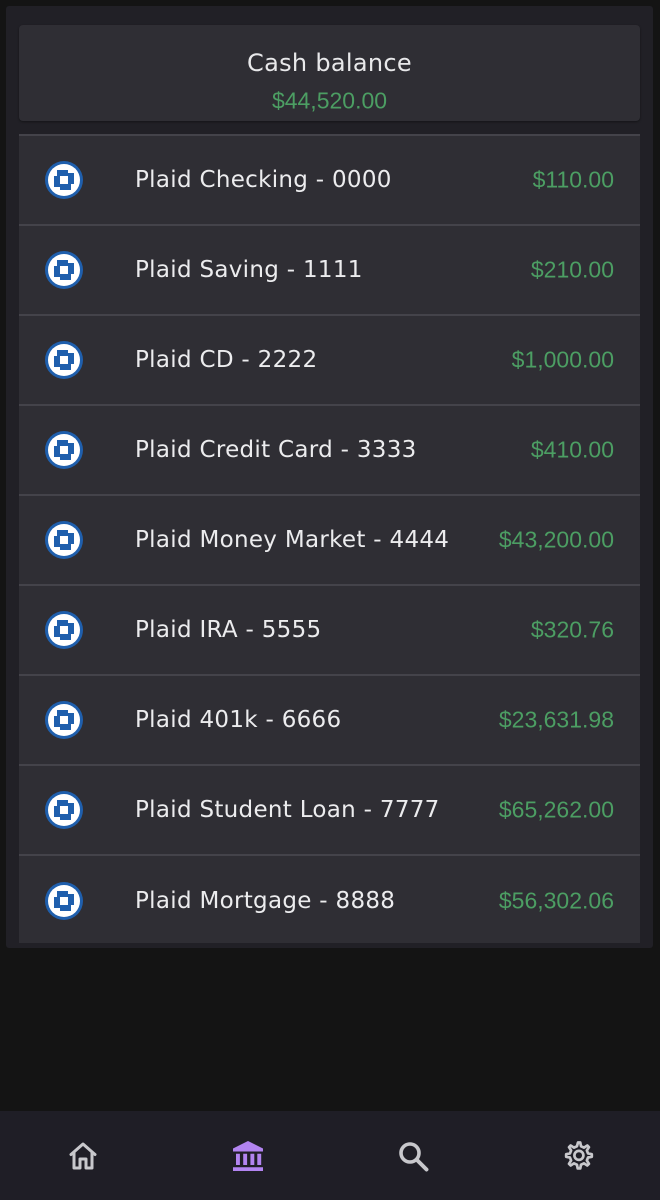  Describe the element at coordinates (228, 630) in the screenshot. I see `account-name: Plaid IRA - 5555` at that location.